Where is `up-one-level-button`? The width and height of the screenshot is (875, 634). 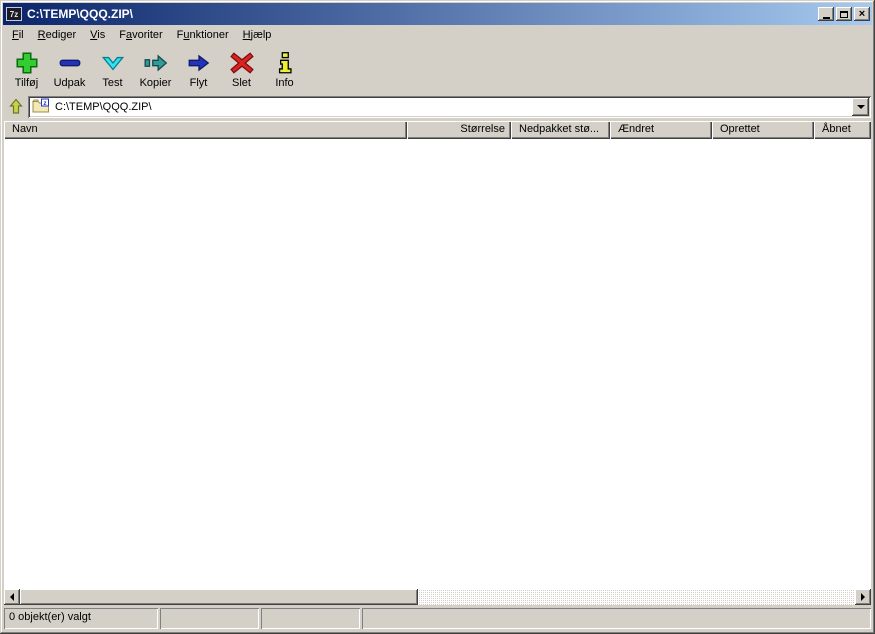 up-one-level-button is located at coordinates (16, 107).